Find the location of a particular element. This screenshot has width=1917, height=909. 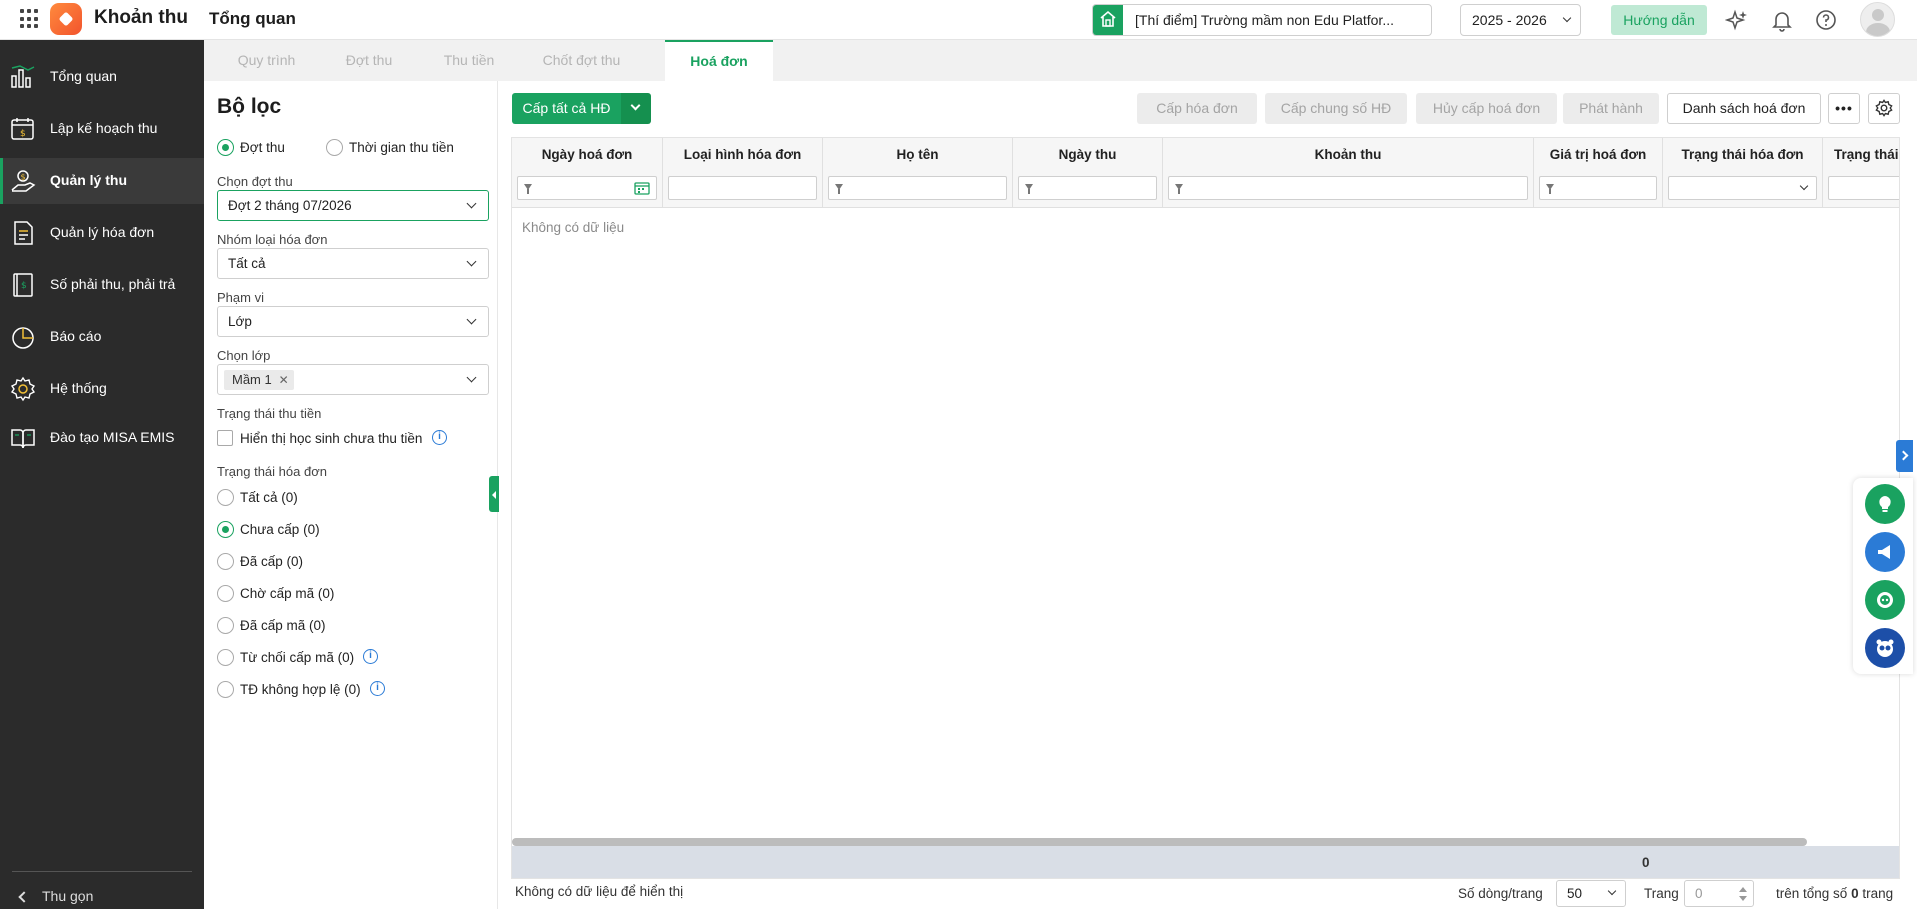

column-header: Trạng thái is located at coordinates (1861, 154).